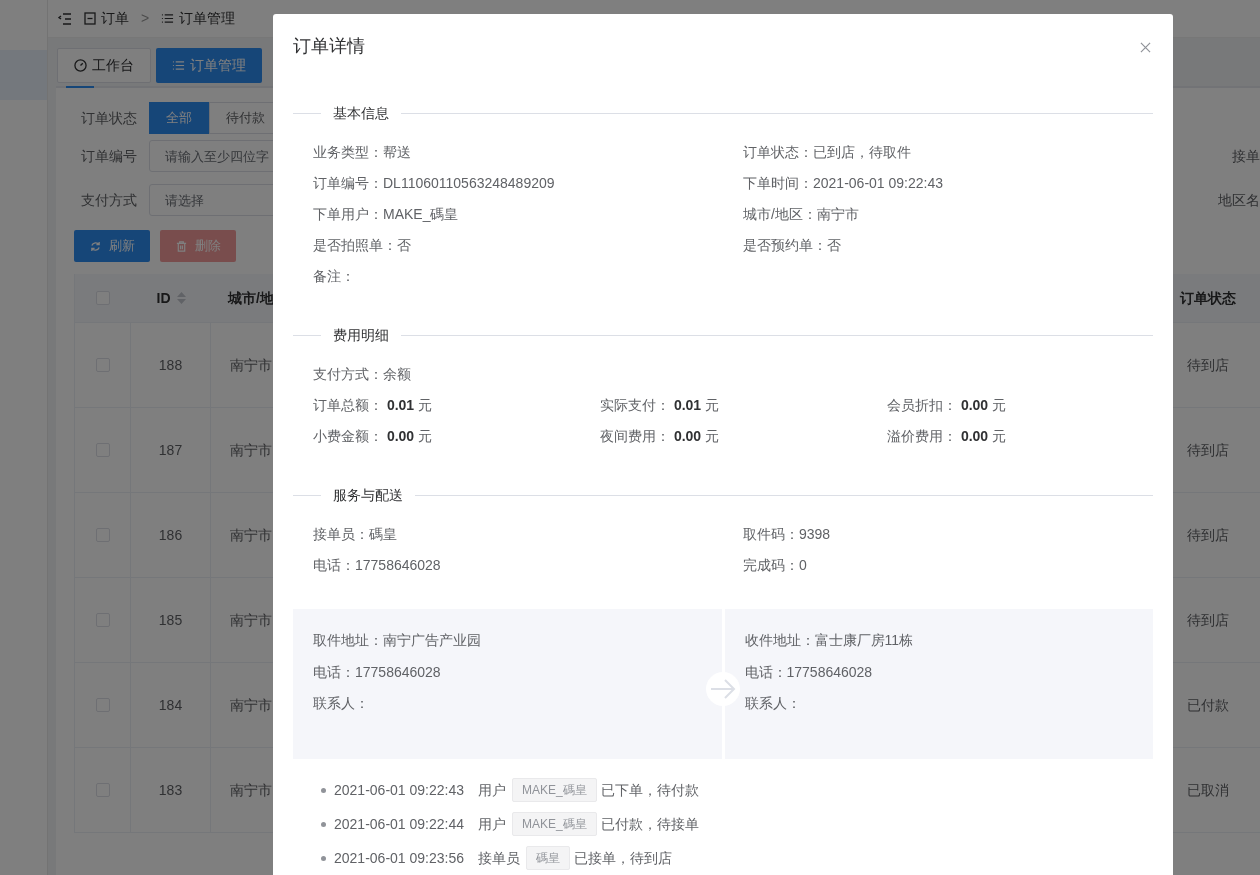 Image resolution: width=1260 pixels, height=875 pixels. I want to click on timeline-actor: 接单员, so click(499, 858).